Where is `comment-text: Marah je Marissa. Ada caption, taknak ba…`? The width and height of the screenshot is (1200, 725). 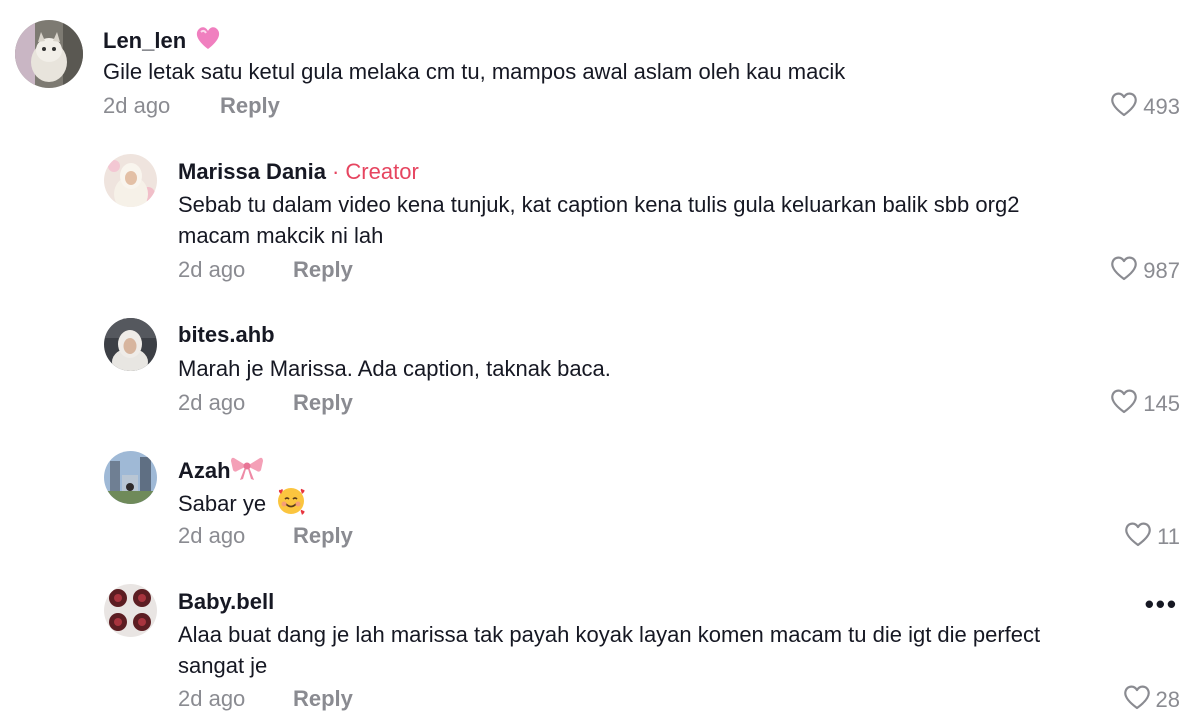
comment-text: Marah je Marissa. Ada caption, taknak ba… is located at coordinates (394, 368).